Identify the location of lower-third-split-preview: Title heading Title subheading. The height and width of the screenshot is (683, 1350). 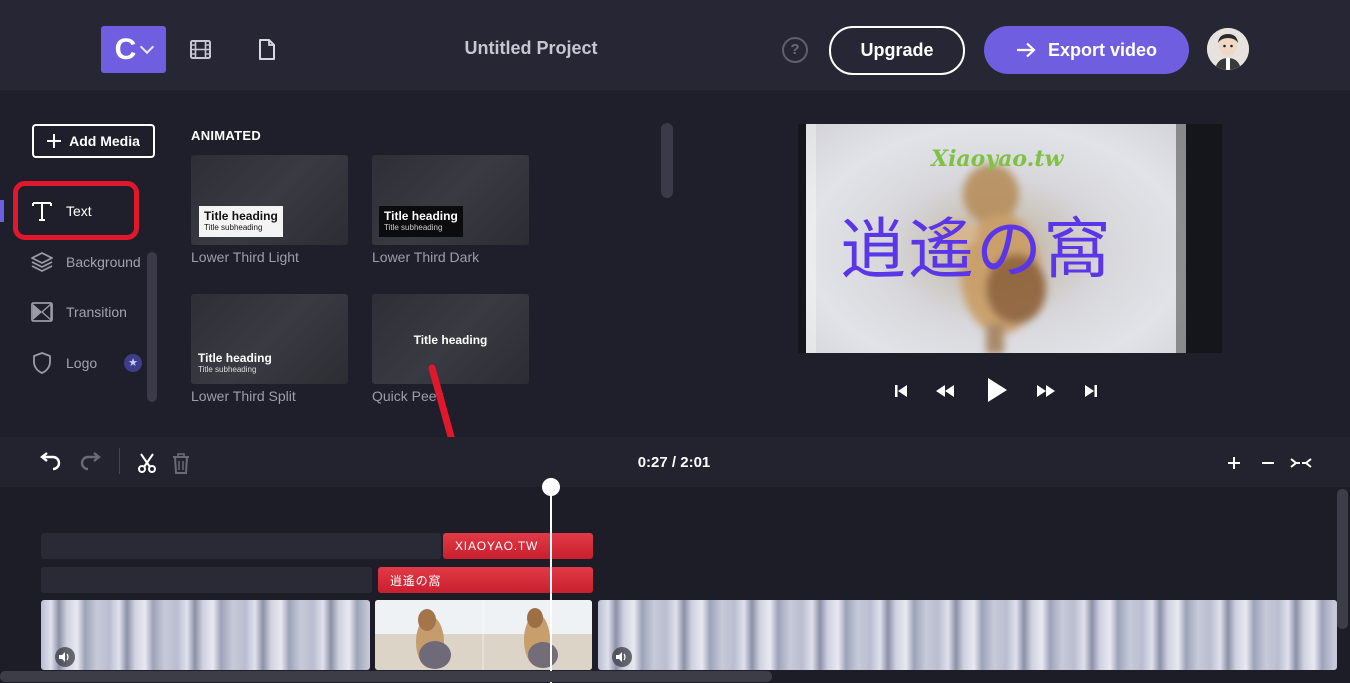
(235, 363).